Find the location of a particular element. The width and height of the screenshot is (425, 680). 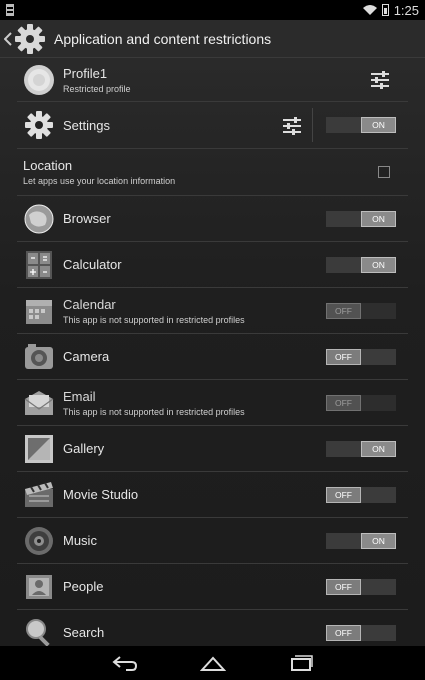

status-bar: 1:25 is located at coordinates (212, 10).